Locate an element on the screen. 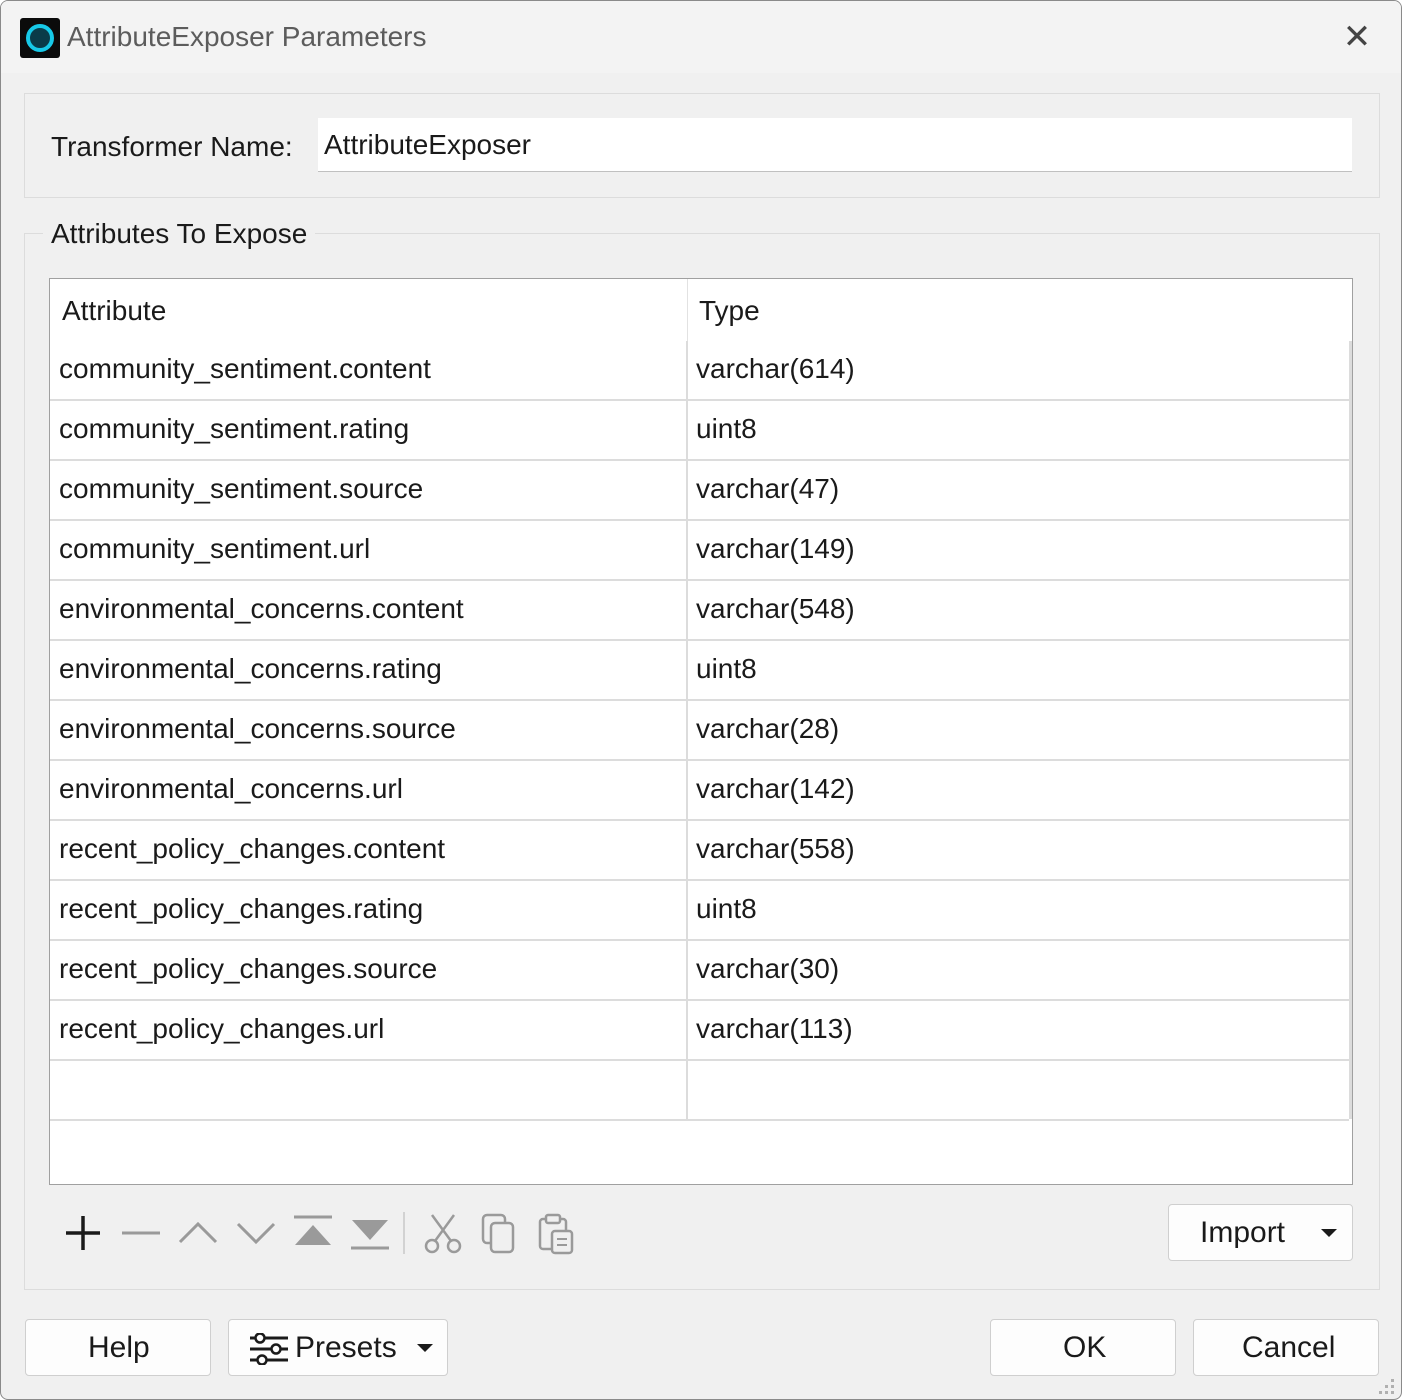  table-row: community_sentiment.content varchar(614) is located at coordinates (699, 371).